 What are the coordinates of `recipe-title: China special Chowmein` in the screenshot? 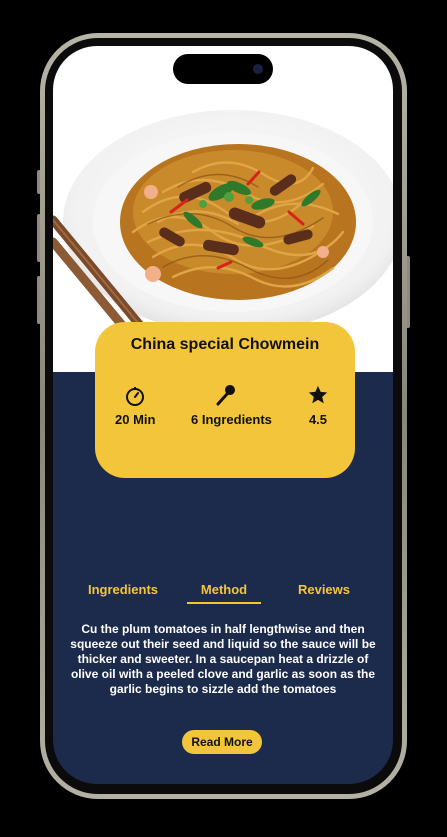 It's located at (225, 344).